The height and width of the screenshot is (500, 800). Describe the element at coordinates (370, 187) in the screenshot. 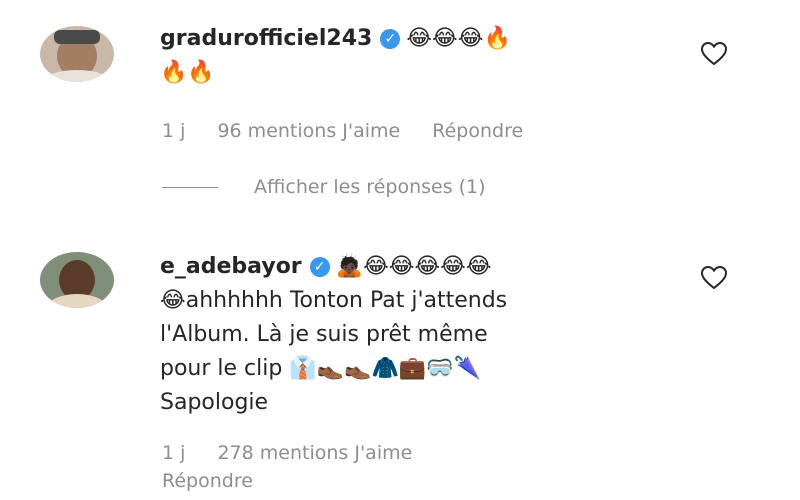

I see `view-replies-label: Afficher les réponses (1)` at that location.